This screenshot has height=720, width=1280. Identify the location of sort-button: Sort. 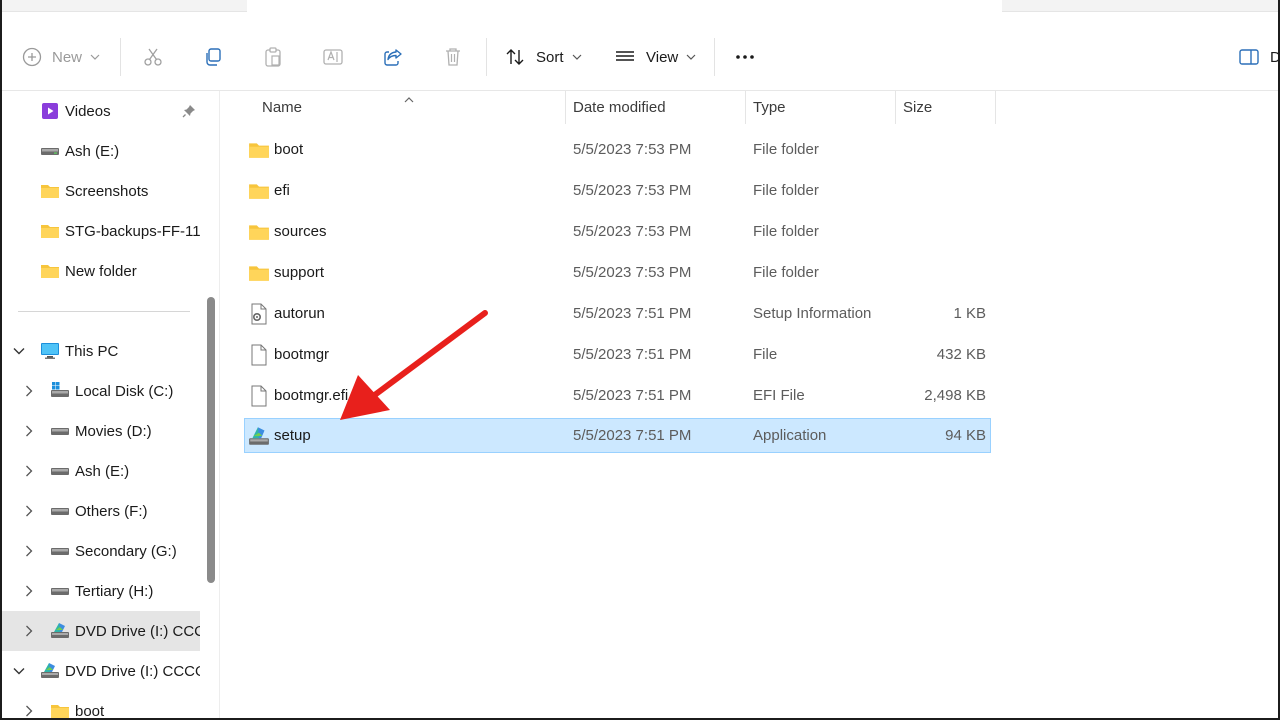
(543, 57).